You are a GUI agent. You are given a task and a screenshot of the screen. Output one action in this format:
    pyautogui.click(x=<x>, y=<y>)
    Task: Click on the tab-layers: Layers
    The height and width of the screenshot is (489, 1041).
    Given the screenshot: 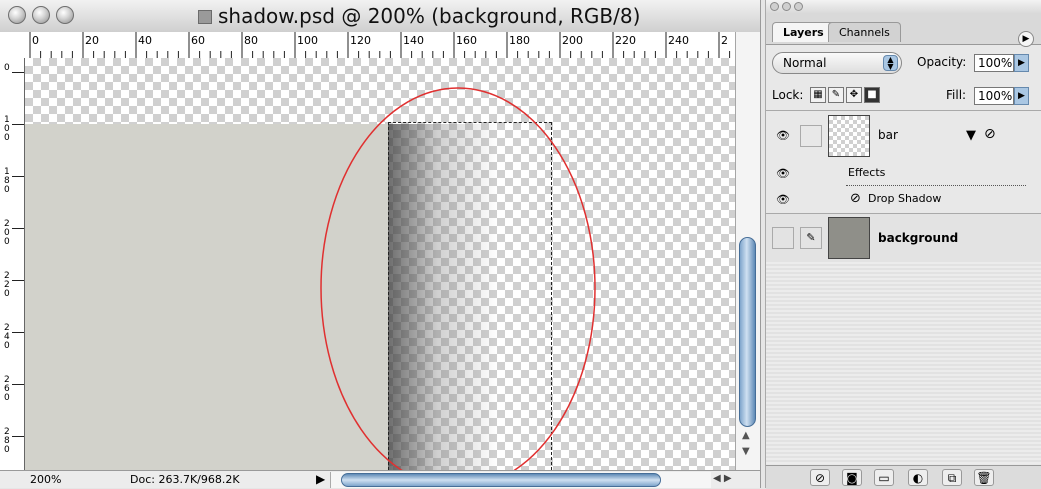 What is the action you would take?
    pyautogui.click(x=803, y=32)
    